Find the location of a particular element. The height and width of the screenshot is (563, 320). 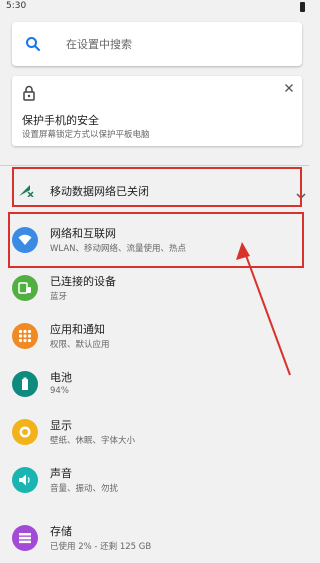

settings-item-battery: 电池 94% is located at coordinates (154, 385).